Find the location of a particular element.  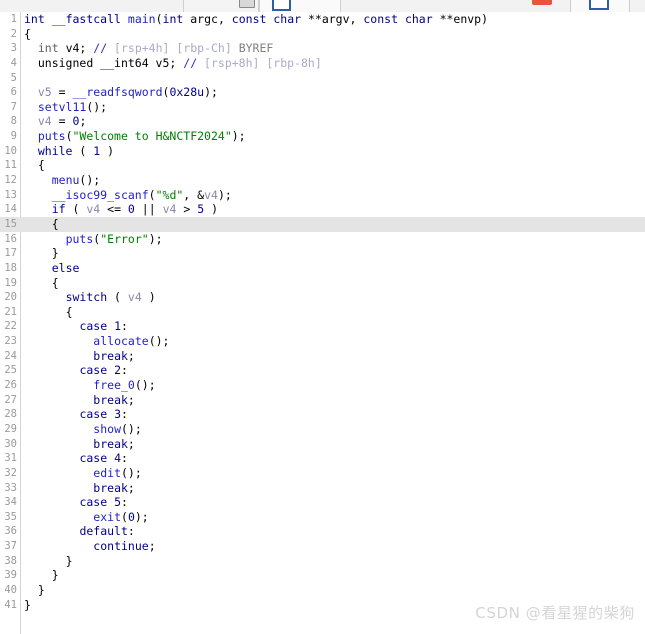

code-line: 23 allocate(); is located at coordinates (322, 341).